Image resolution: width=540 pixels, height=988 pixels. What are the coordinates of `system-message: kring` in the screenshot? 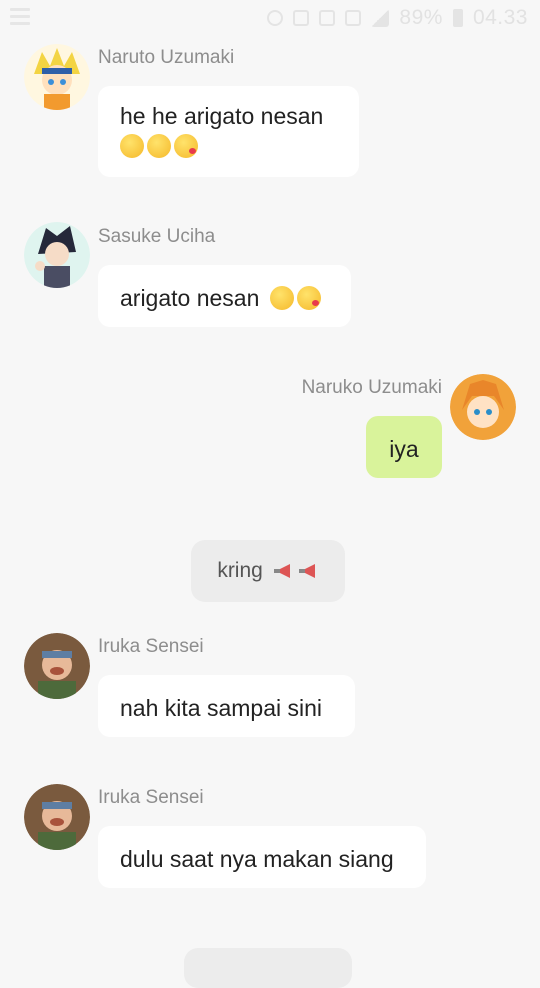 It's located at (268, 571).